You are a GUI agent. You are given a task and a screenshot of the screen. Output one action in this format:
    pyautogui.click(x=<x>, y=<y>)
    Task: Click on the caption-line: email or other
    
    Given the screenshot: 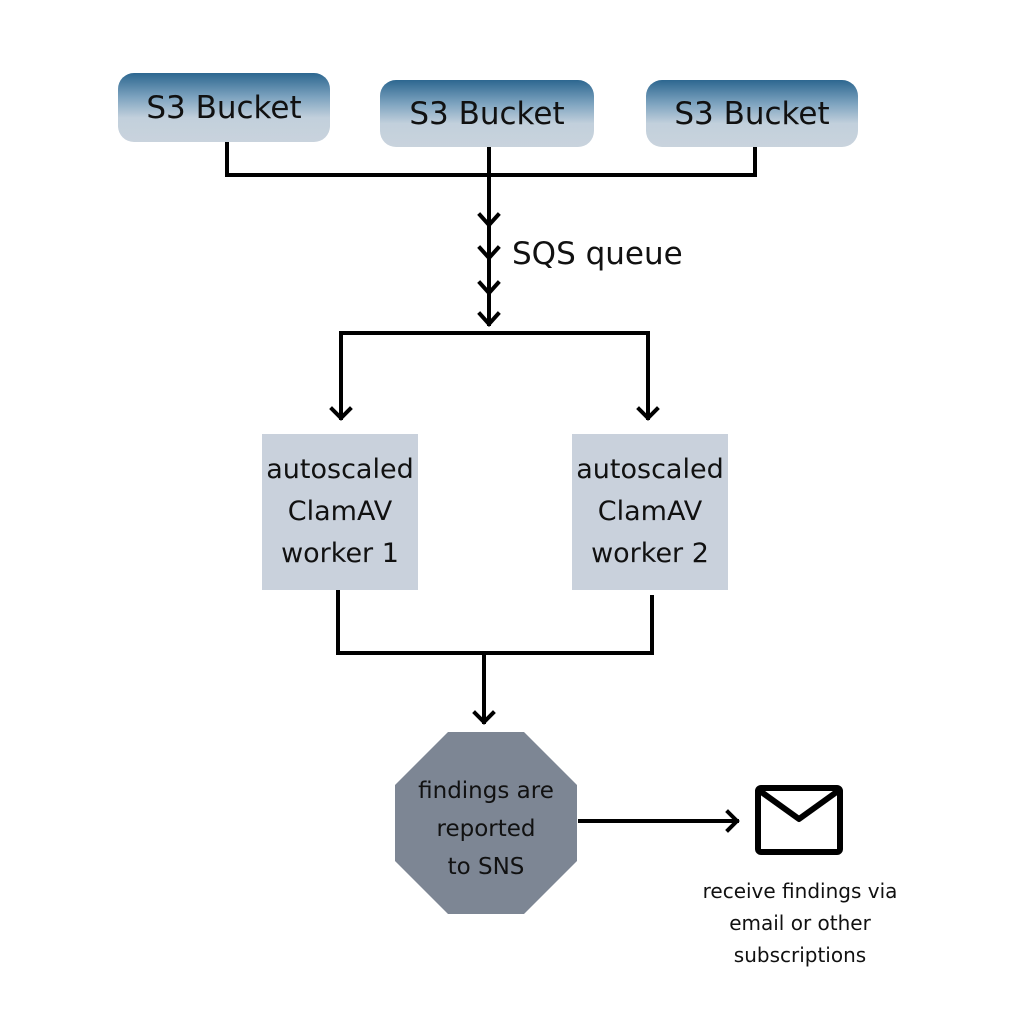 What is the action you would take?
    pyautogui.click(x=800, y=923)
    